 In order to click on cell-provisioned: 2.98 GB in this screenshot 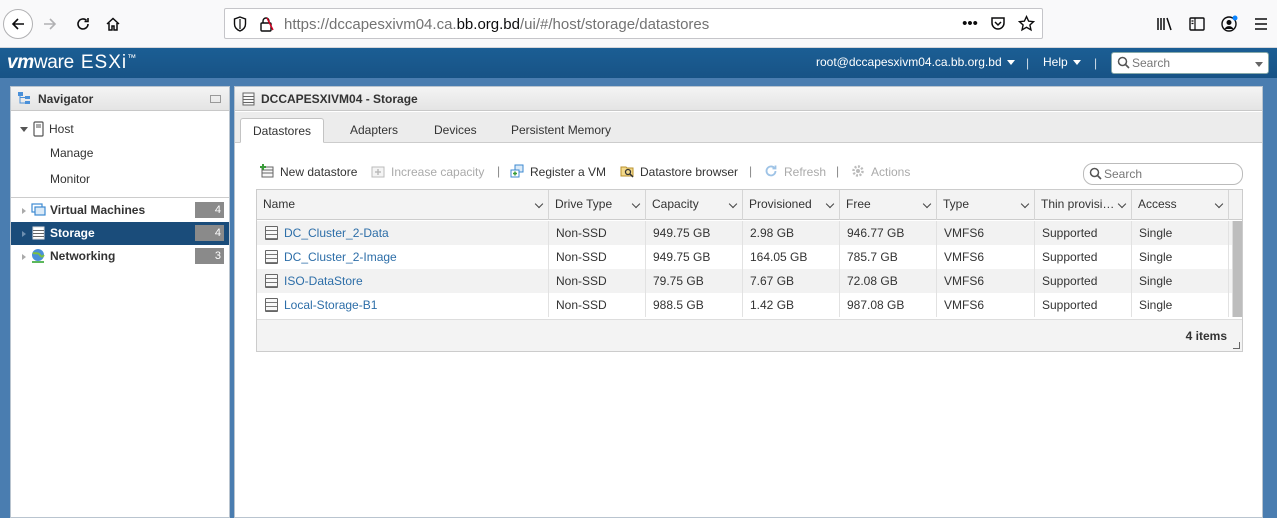, I will do `click(791, 233)`.